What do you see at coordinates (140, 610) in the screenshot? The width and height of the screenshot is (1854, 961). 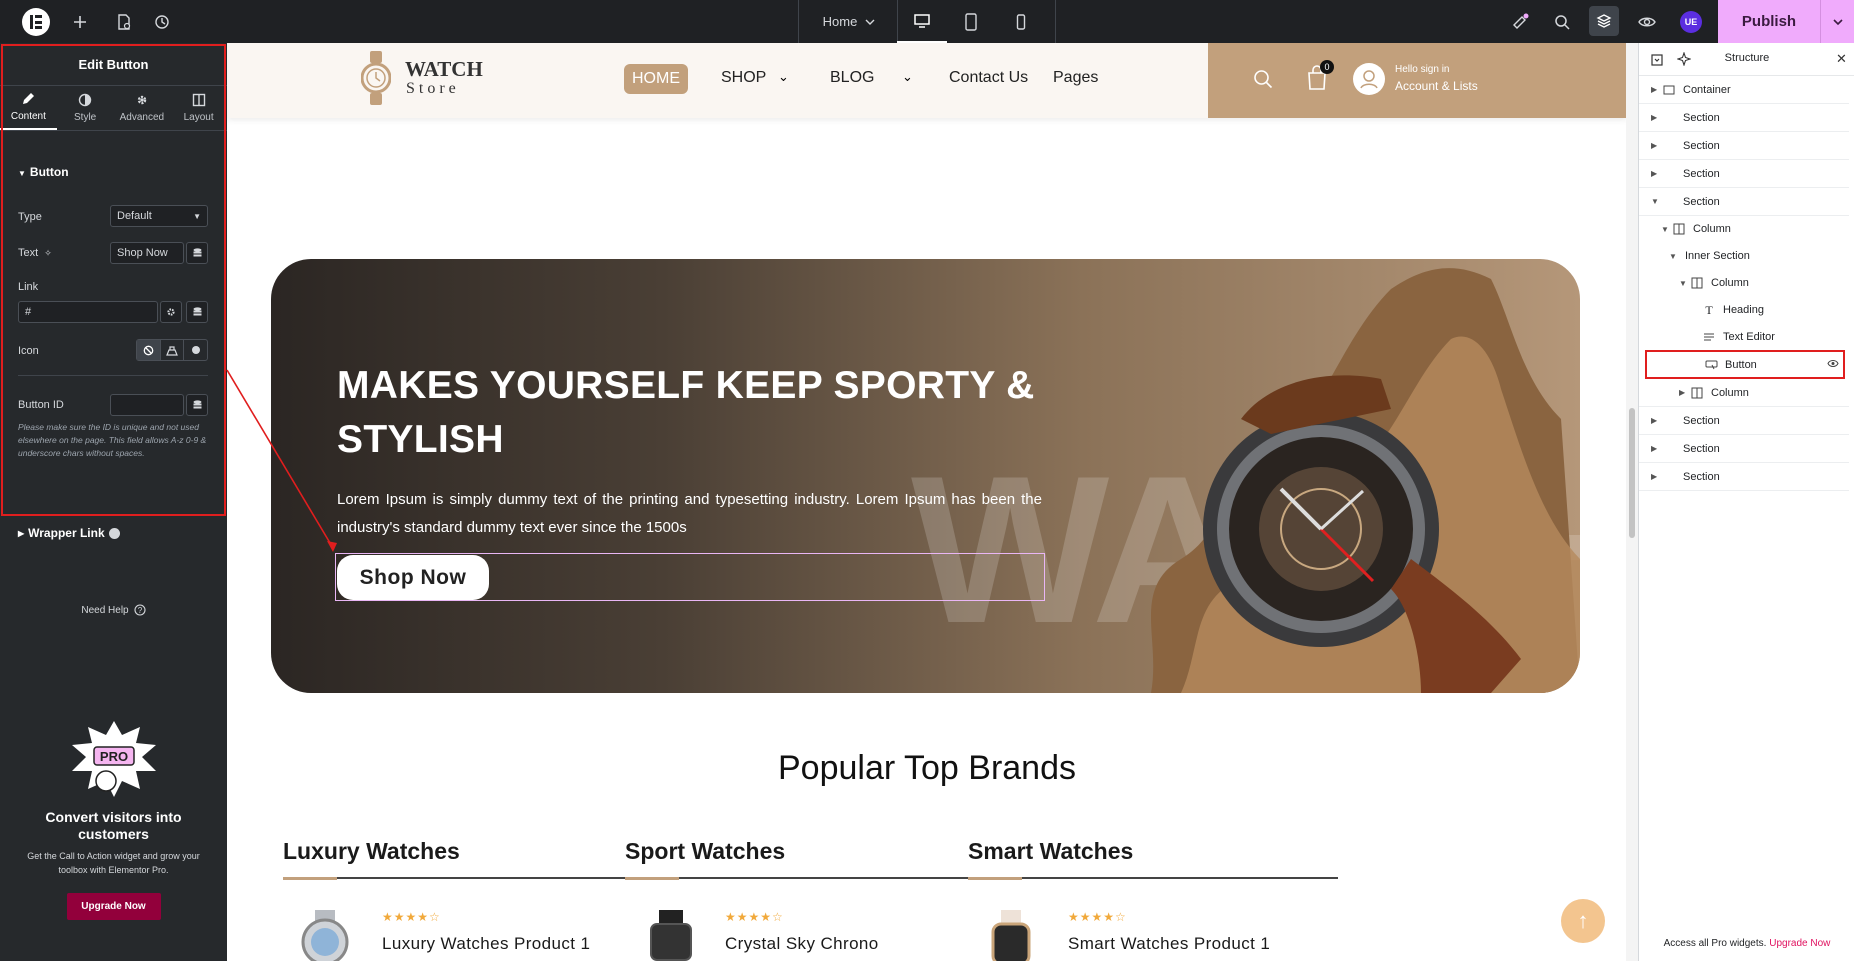 I see `help-circle-icon: ?` at bounding box center [140, 610].